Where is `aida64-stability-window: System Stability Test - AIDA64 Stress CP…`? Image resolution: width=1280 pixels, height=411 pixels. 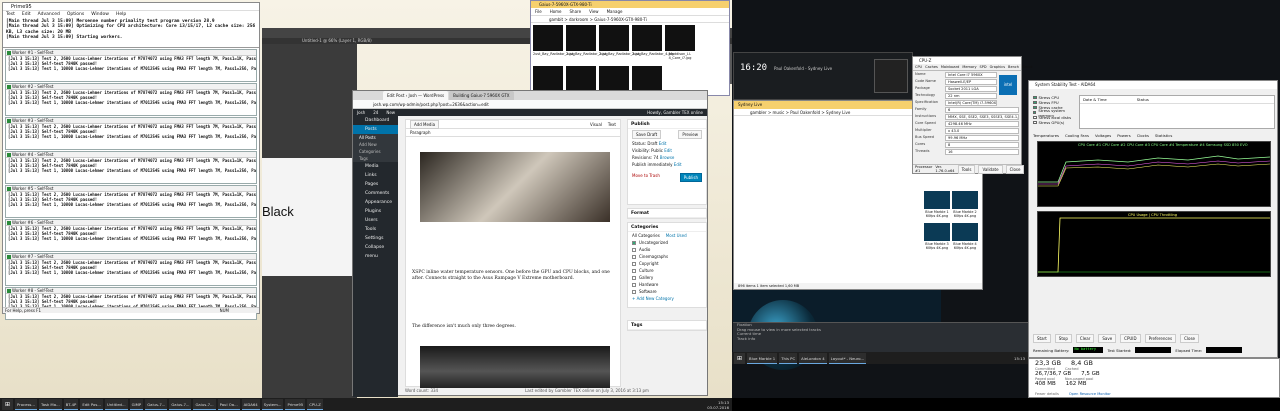
aida64-stability-window: System Stability Test - AIDA64 Stress CP… is located at coordinates (1153, 219).